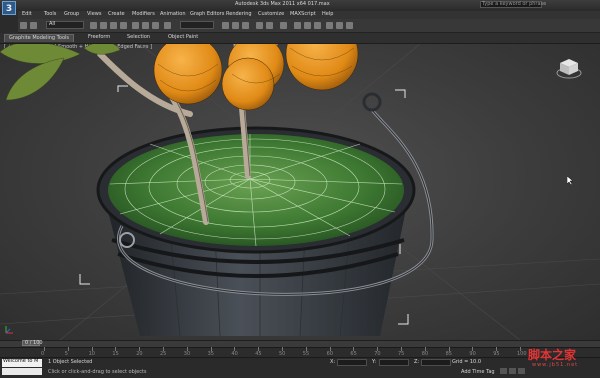 The height and width of the screenshot is (378, 600). Describe the element at coordinates (503, 371) in the screenshot. I see `go-to-start-icon` at that location.